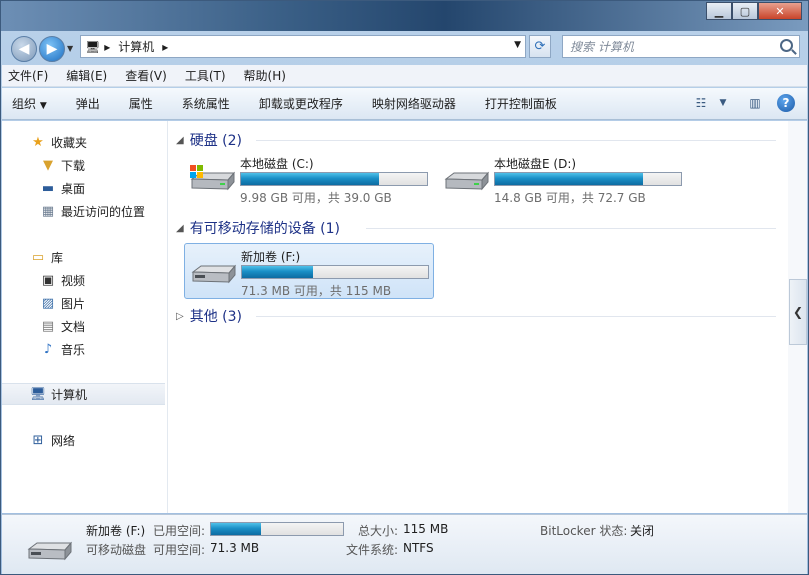  Describe the element at coordinates (316, 198) in the screenshot. I see `drive-space-info: 9.98 GB 可用，共 39.0 GB` at that location.